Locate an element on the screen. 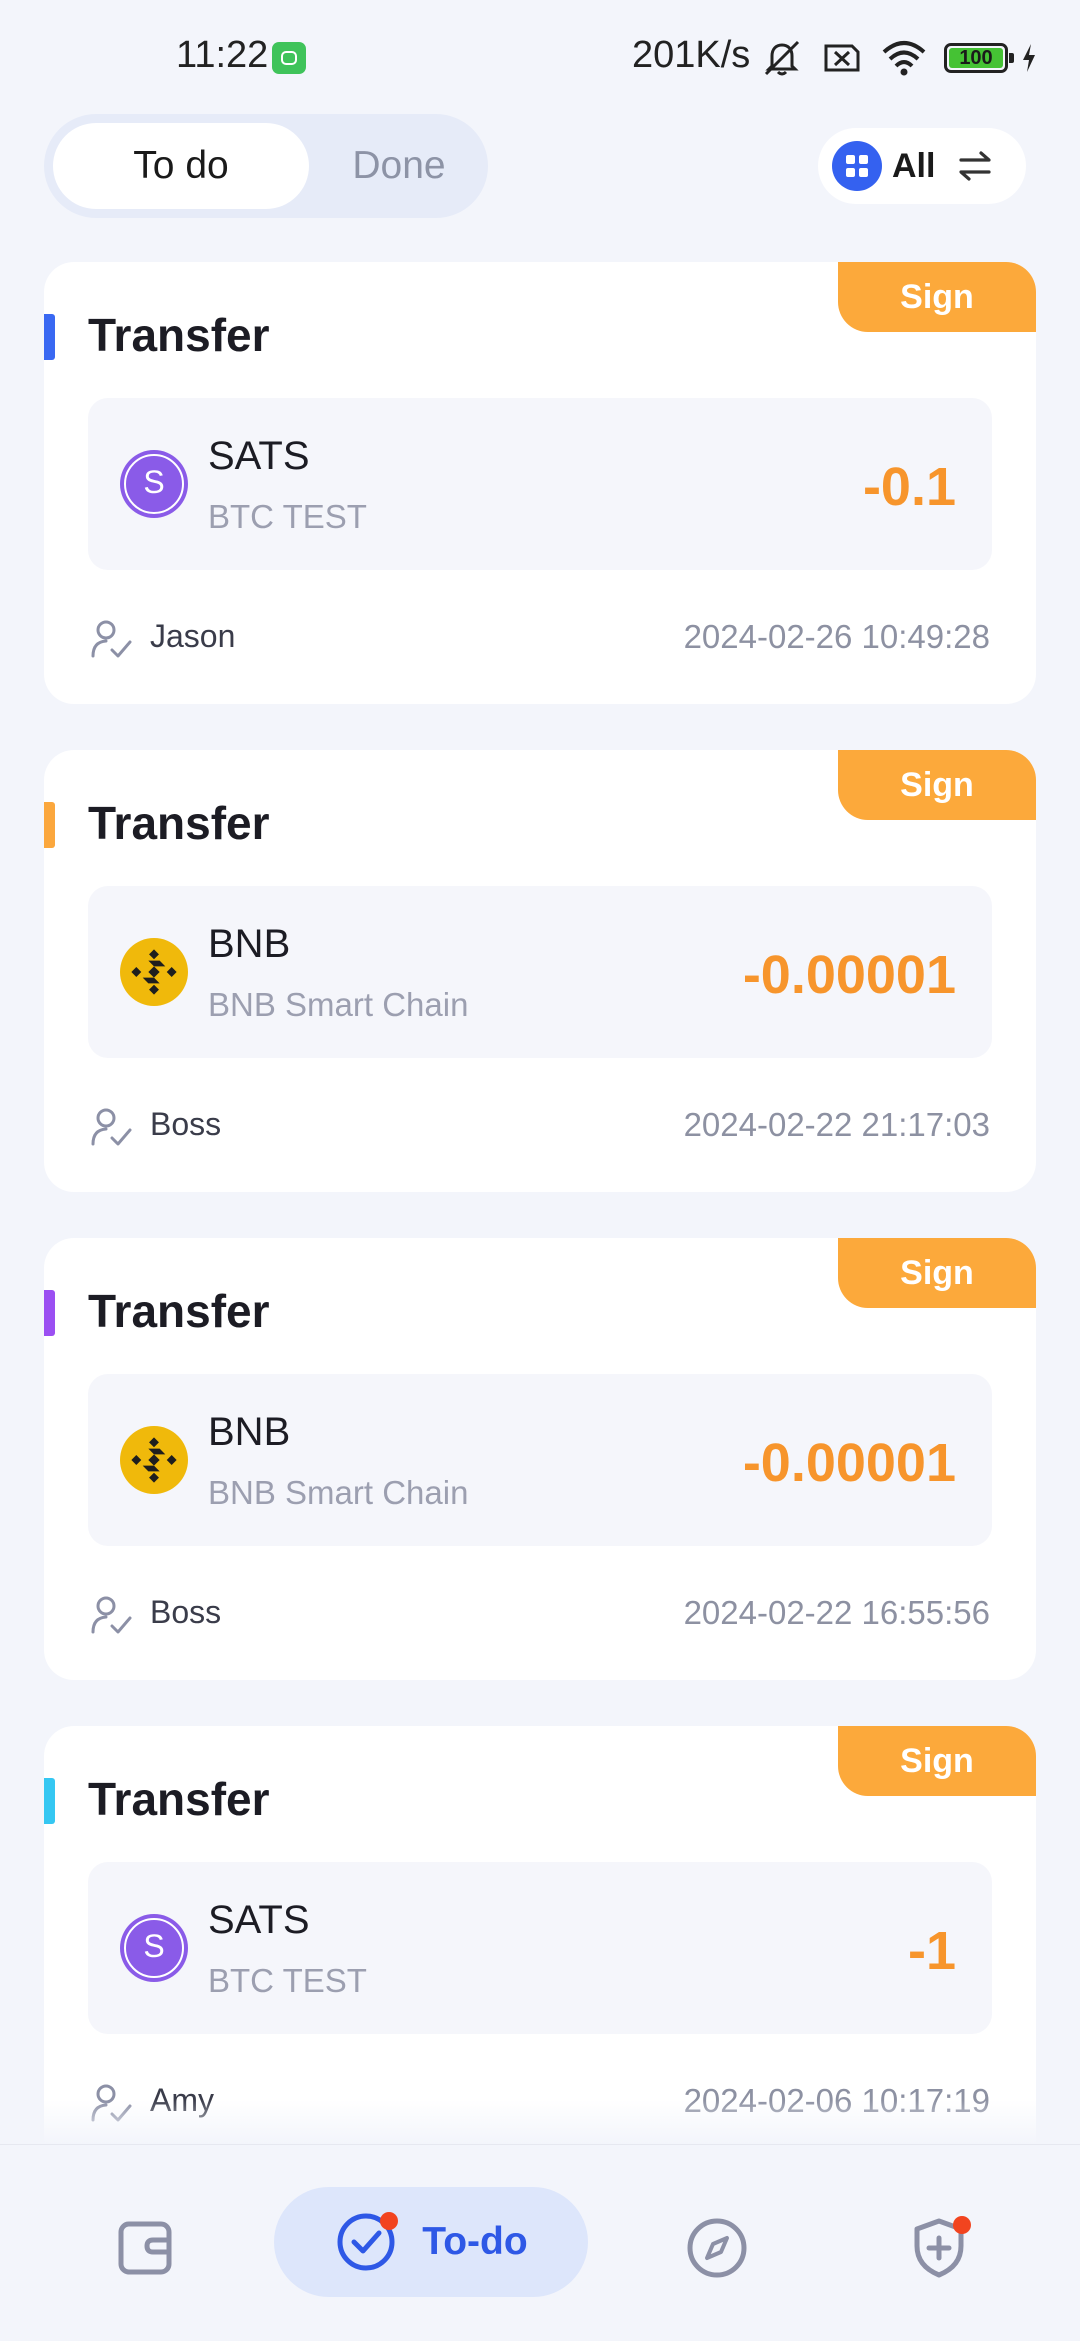  charging-icon is located at coordinates (1029, 58).